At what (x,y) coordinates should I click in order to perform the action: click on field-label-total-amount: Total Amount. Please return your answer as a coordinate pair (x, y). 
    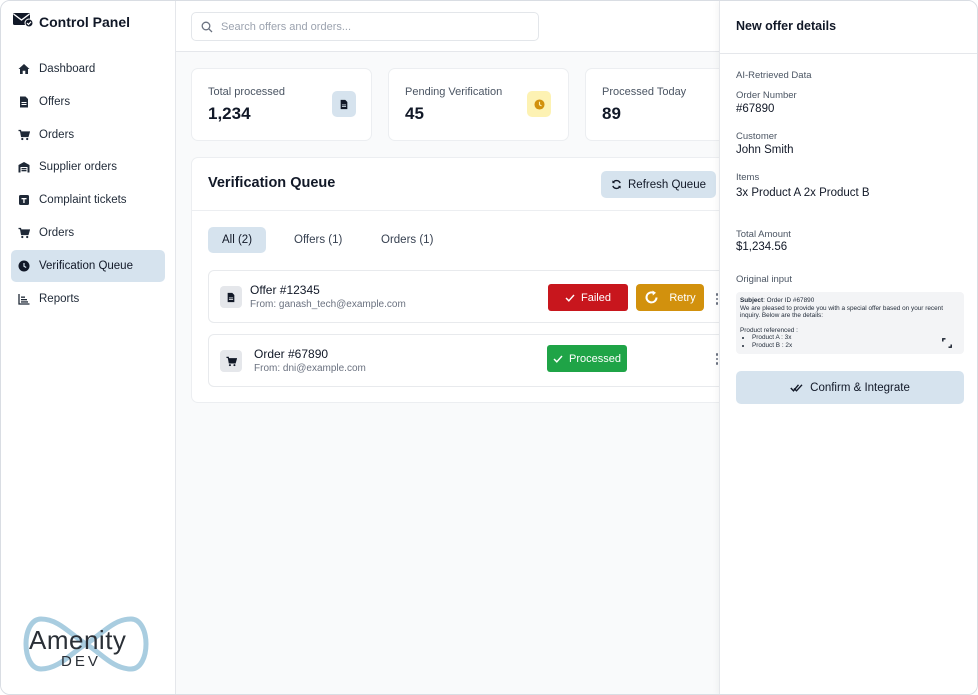
    Looking at the image, I should click on (763, 234).